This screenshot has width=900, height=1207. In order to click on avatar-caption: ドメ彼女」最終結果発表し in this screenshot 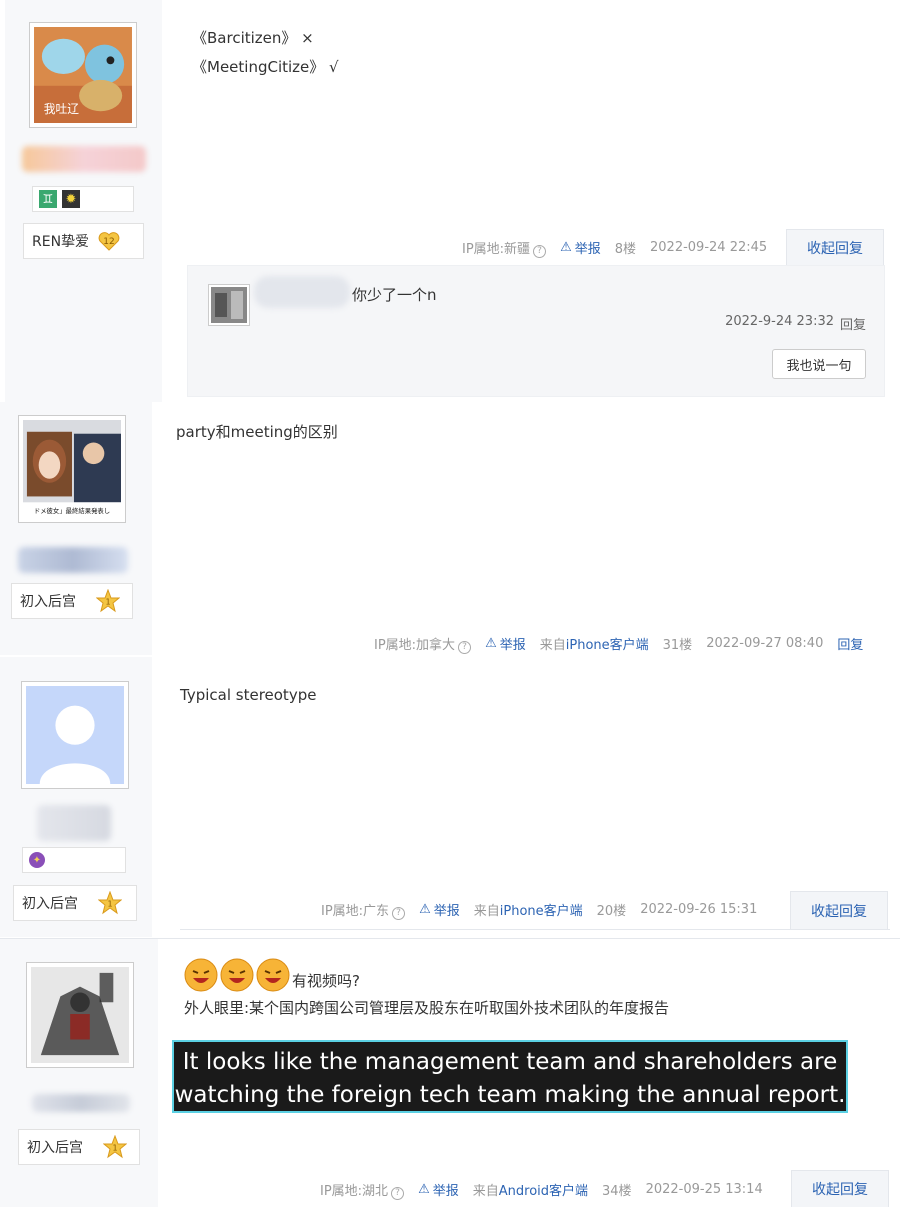, I will do `click(72, 510)`.